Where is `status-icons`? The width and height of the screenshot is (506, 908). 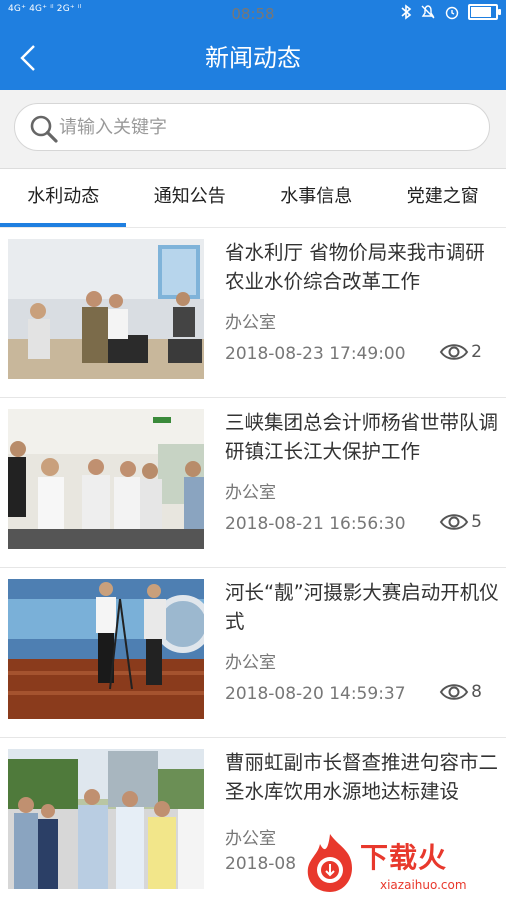 status-icons is located at coordinates (449, 12).